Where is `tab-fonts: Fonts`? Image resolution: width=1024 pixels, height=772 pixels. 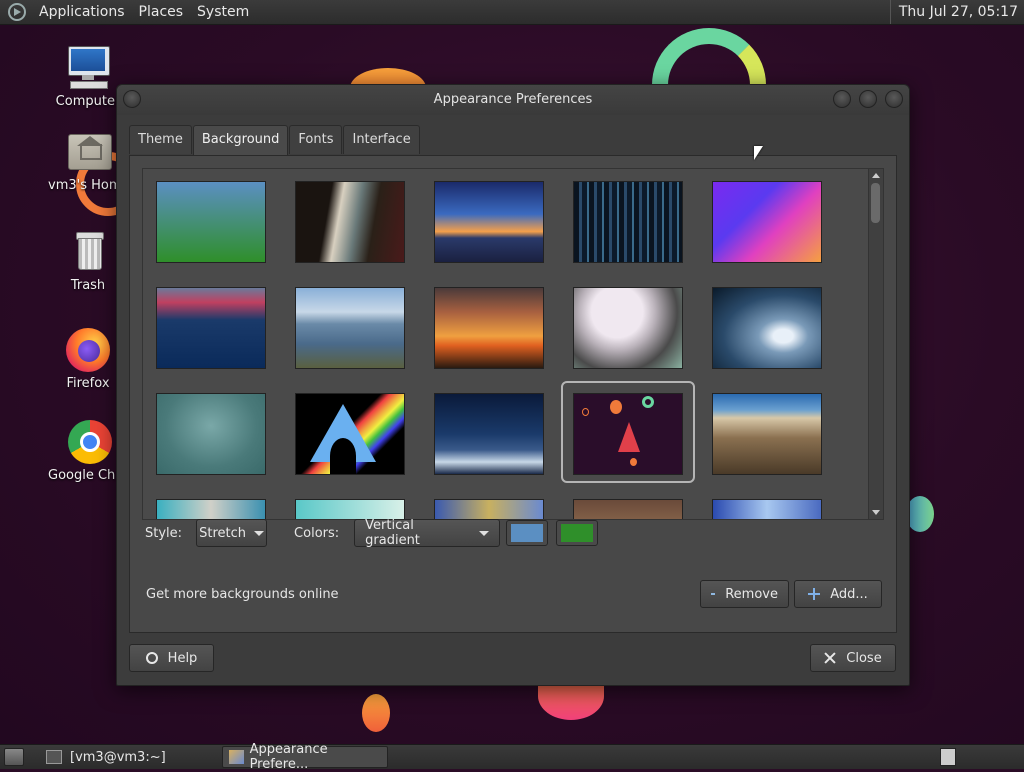 tab-fonts: Fonts is located at coordinates (316, 139).